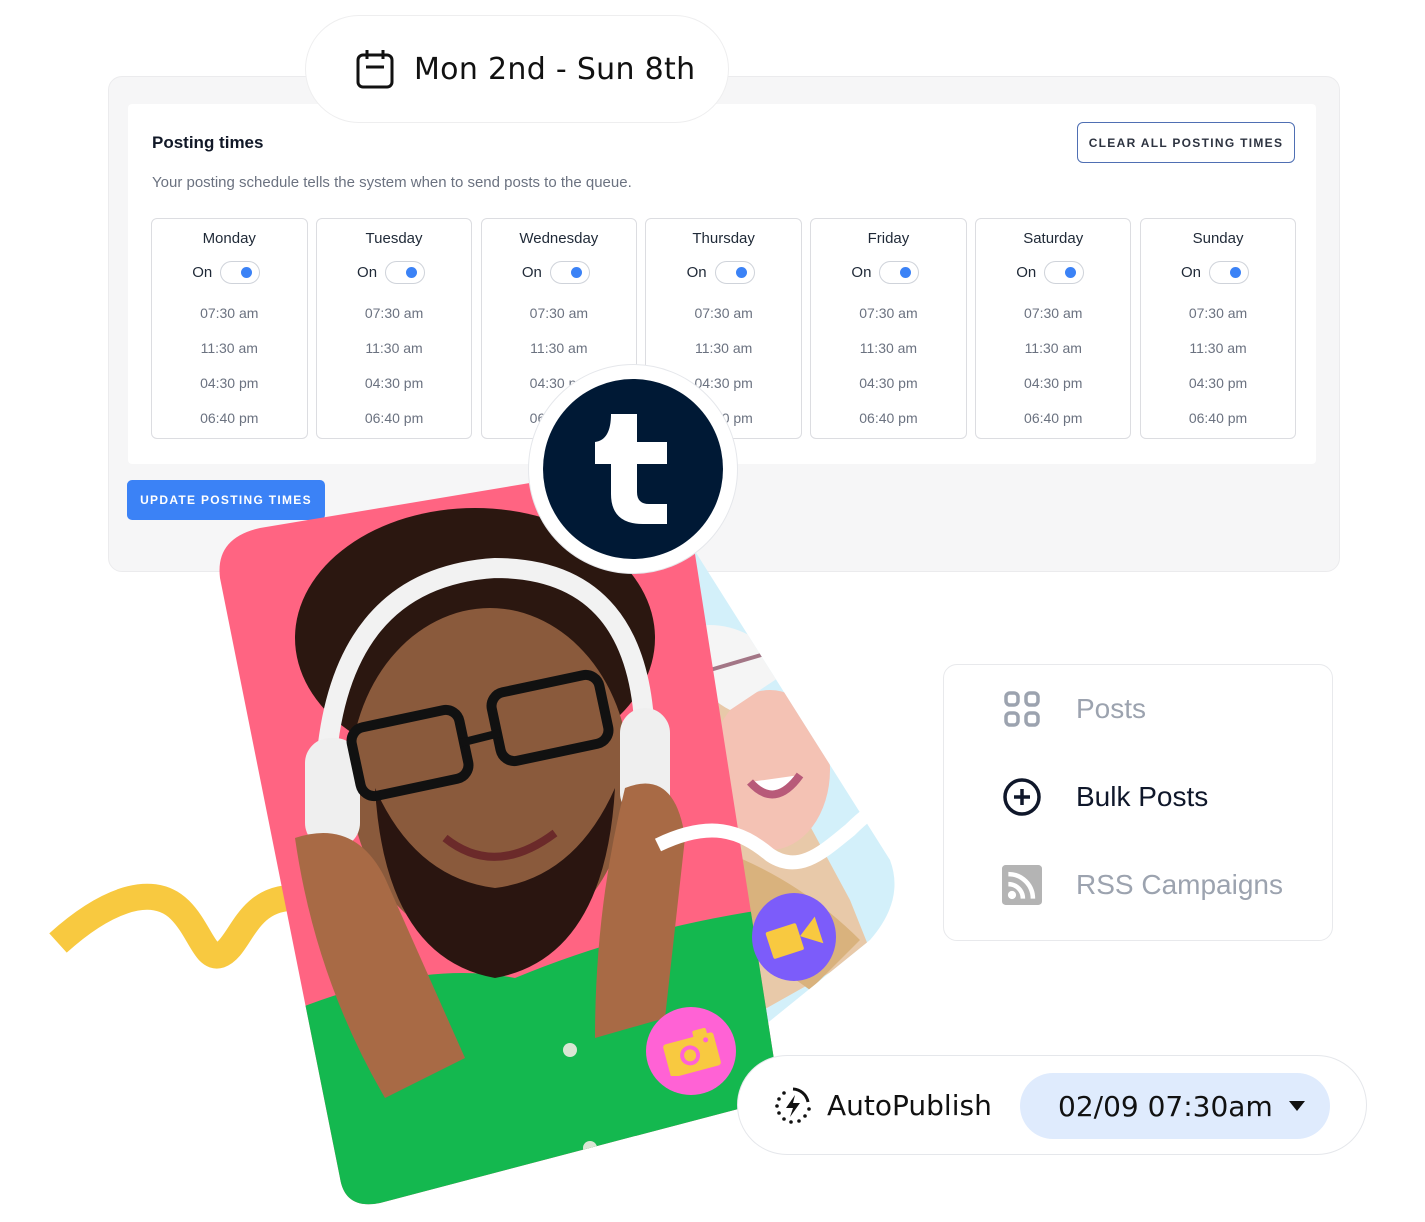  Describe the element at coordinates (723, 238) in the screenshot. I see `day-name: Thursday` at that location.